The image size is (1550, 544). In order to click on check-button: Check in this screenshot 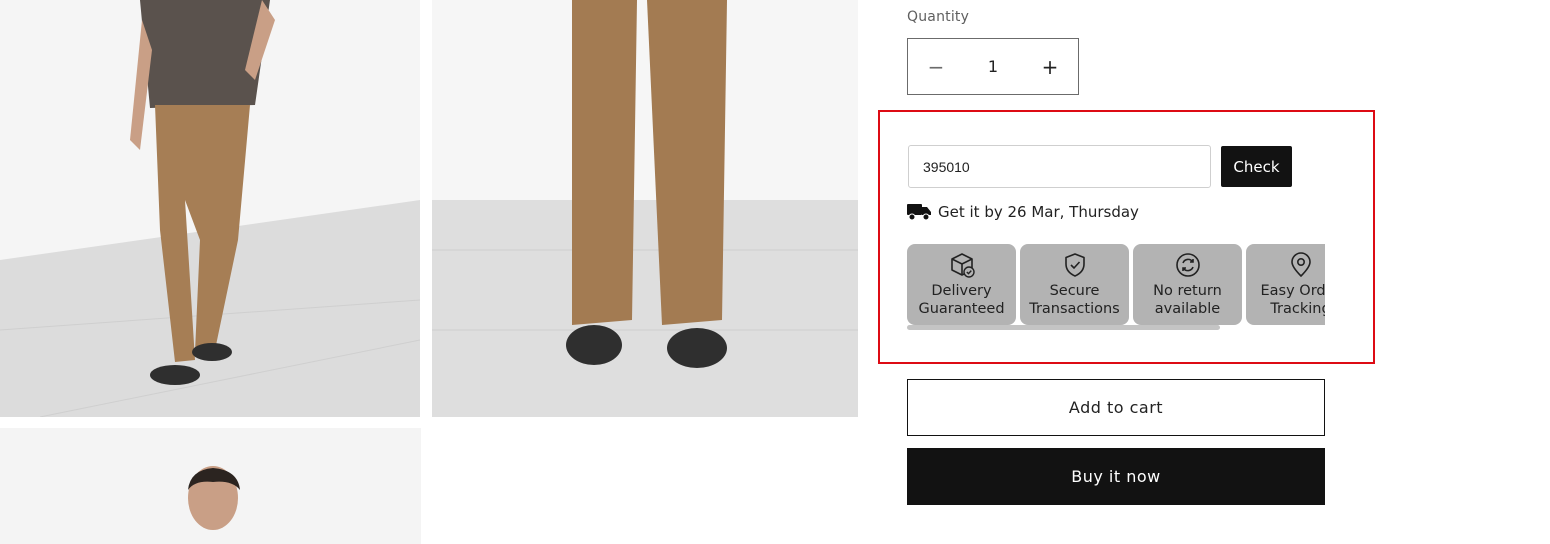, I will do `click(1256, 166)`.